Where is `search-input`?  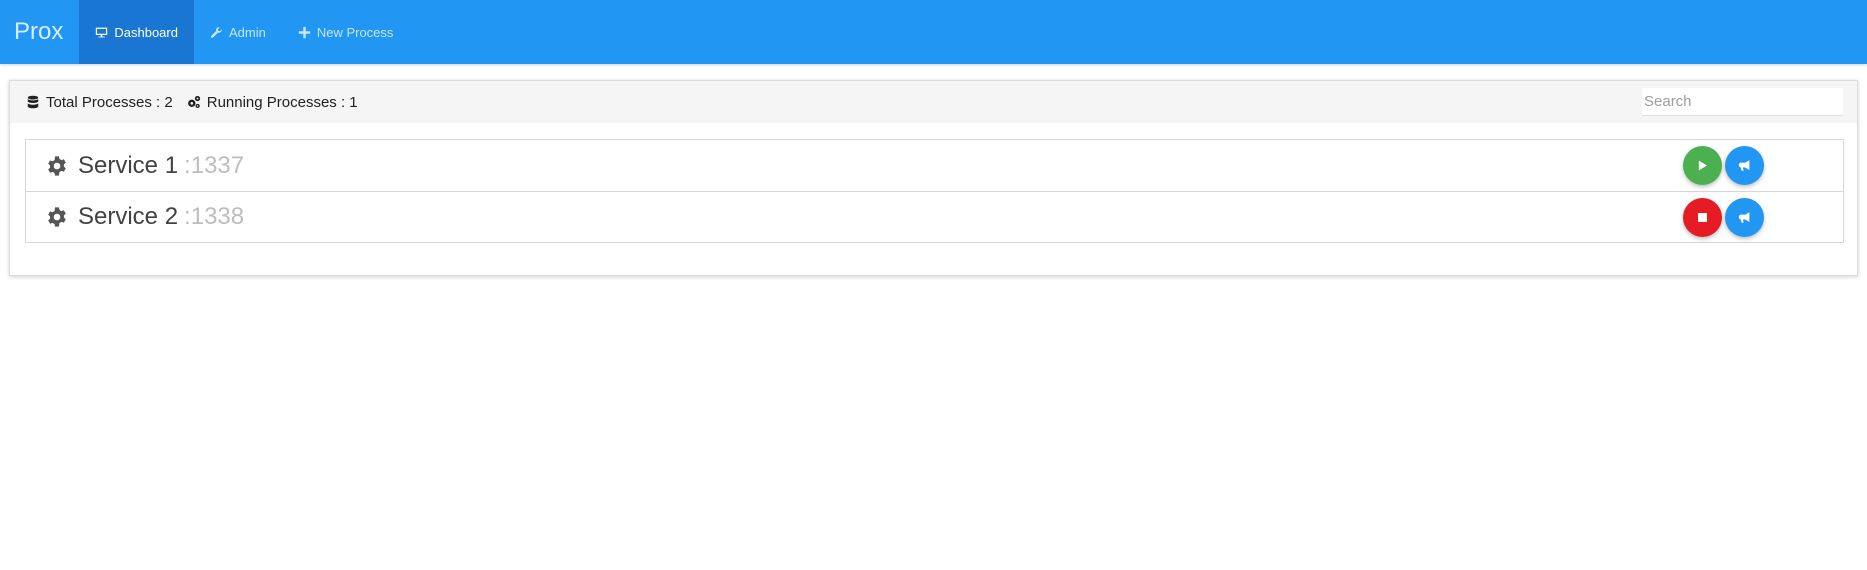 search-input is located at coordinates (1742, 102).